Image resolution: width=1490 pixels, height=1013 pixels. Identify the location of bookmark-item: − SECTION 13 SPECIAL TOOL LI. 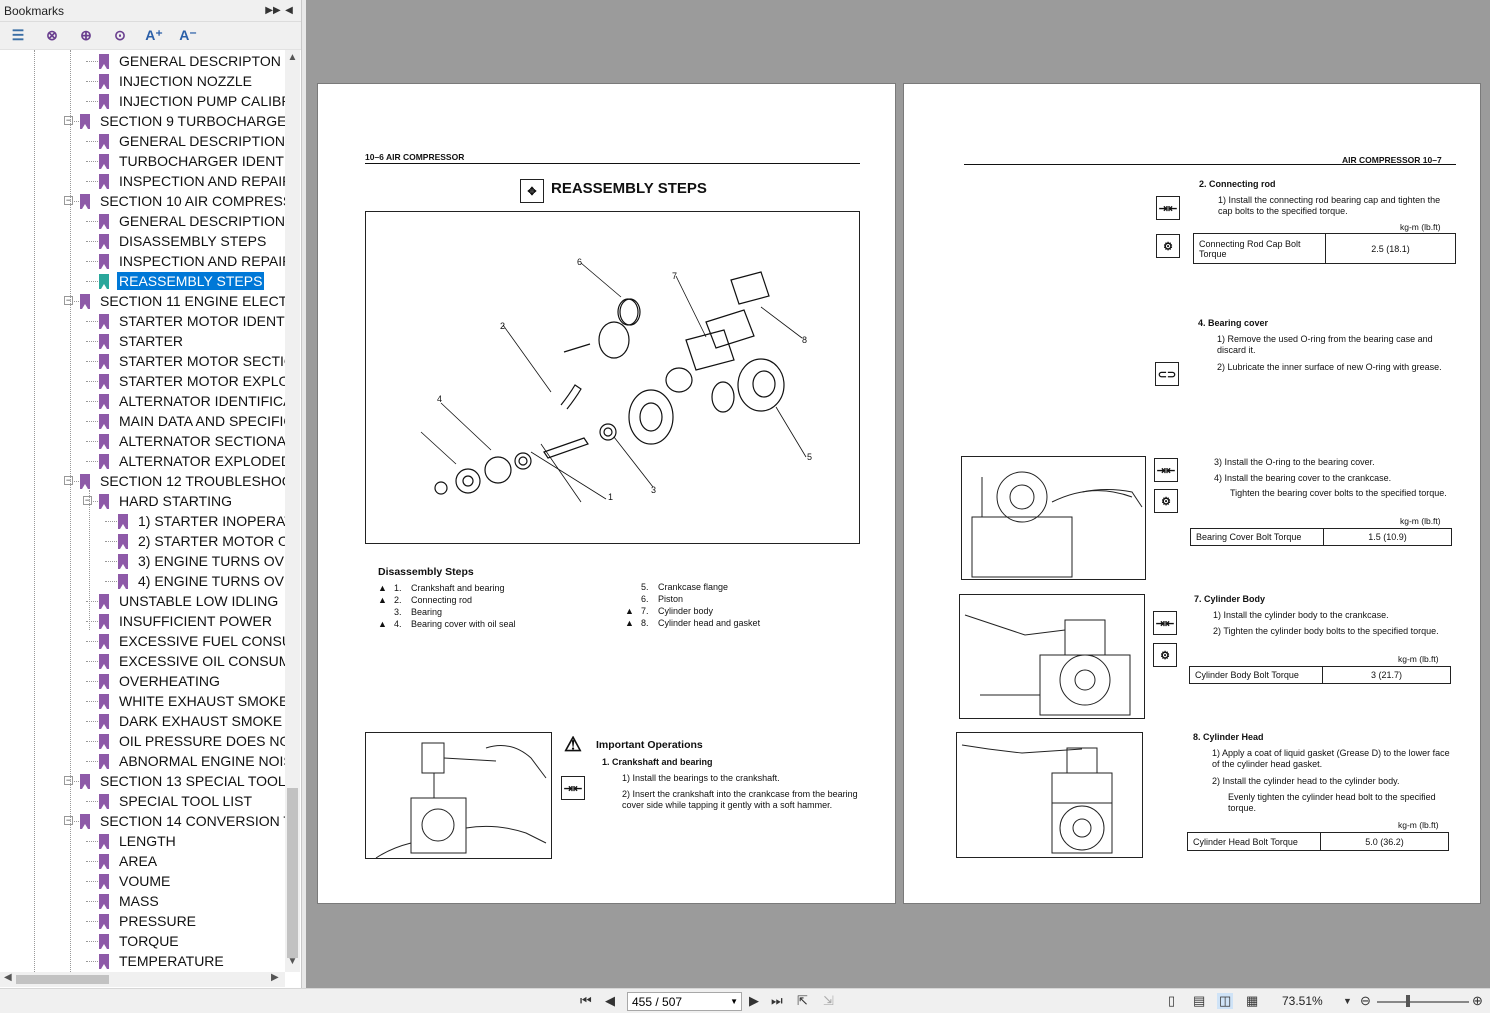
(142, 781).